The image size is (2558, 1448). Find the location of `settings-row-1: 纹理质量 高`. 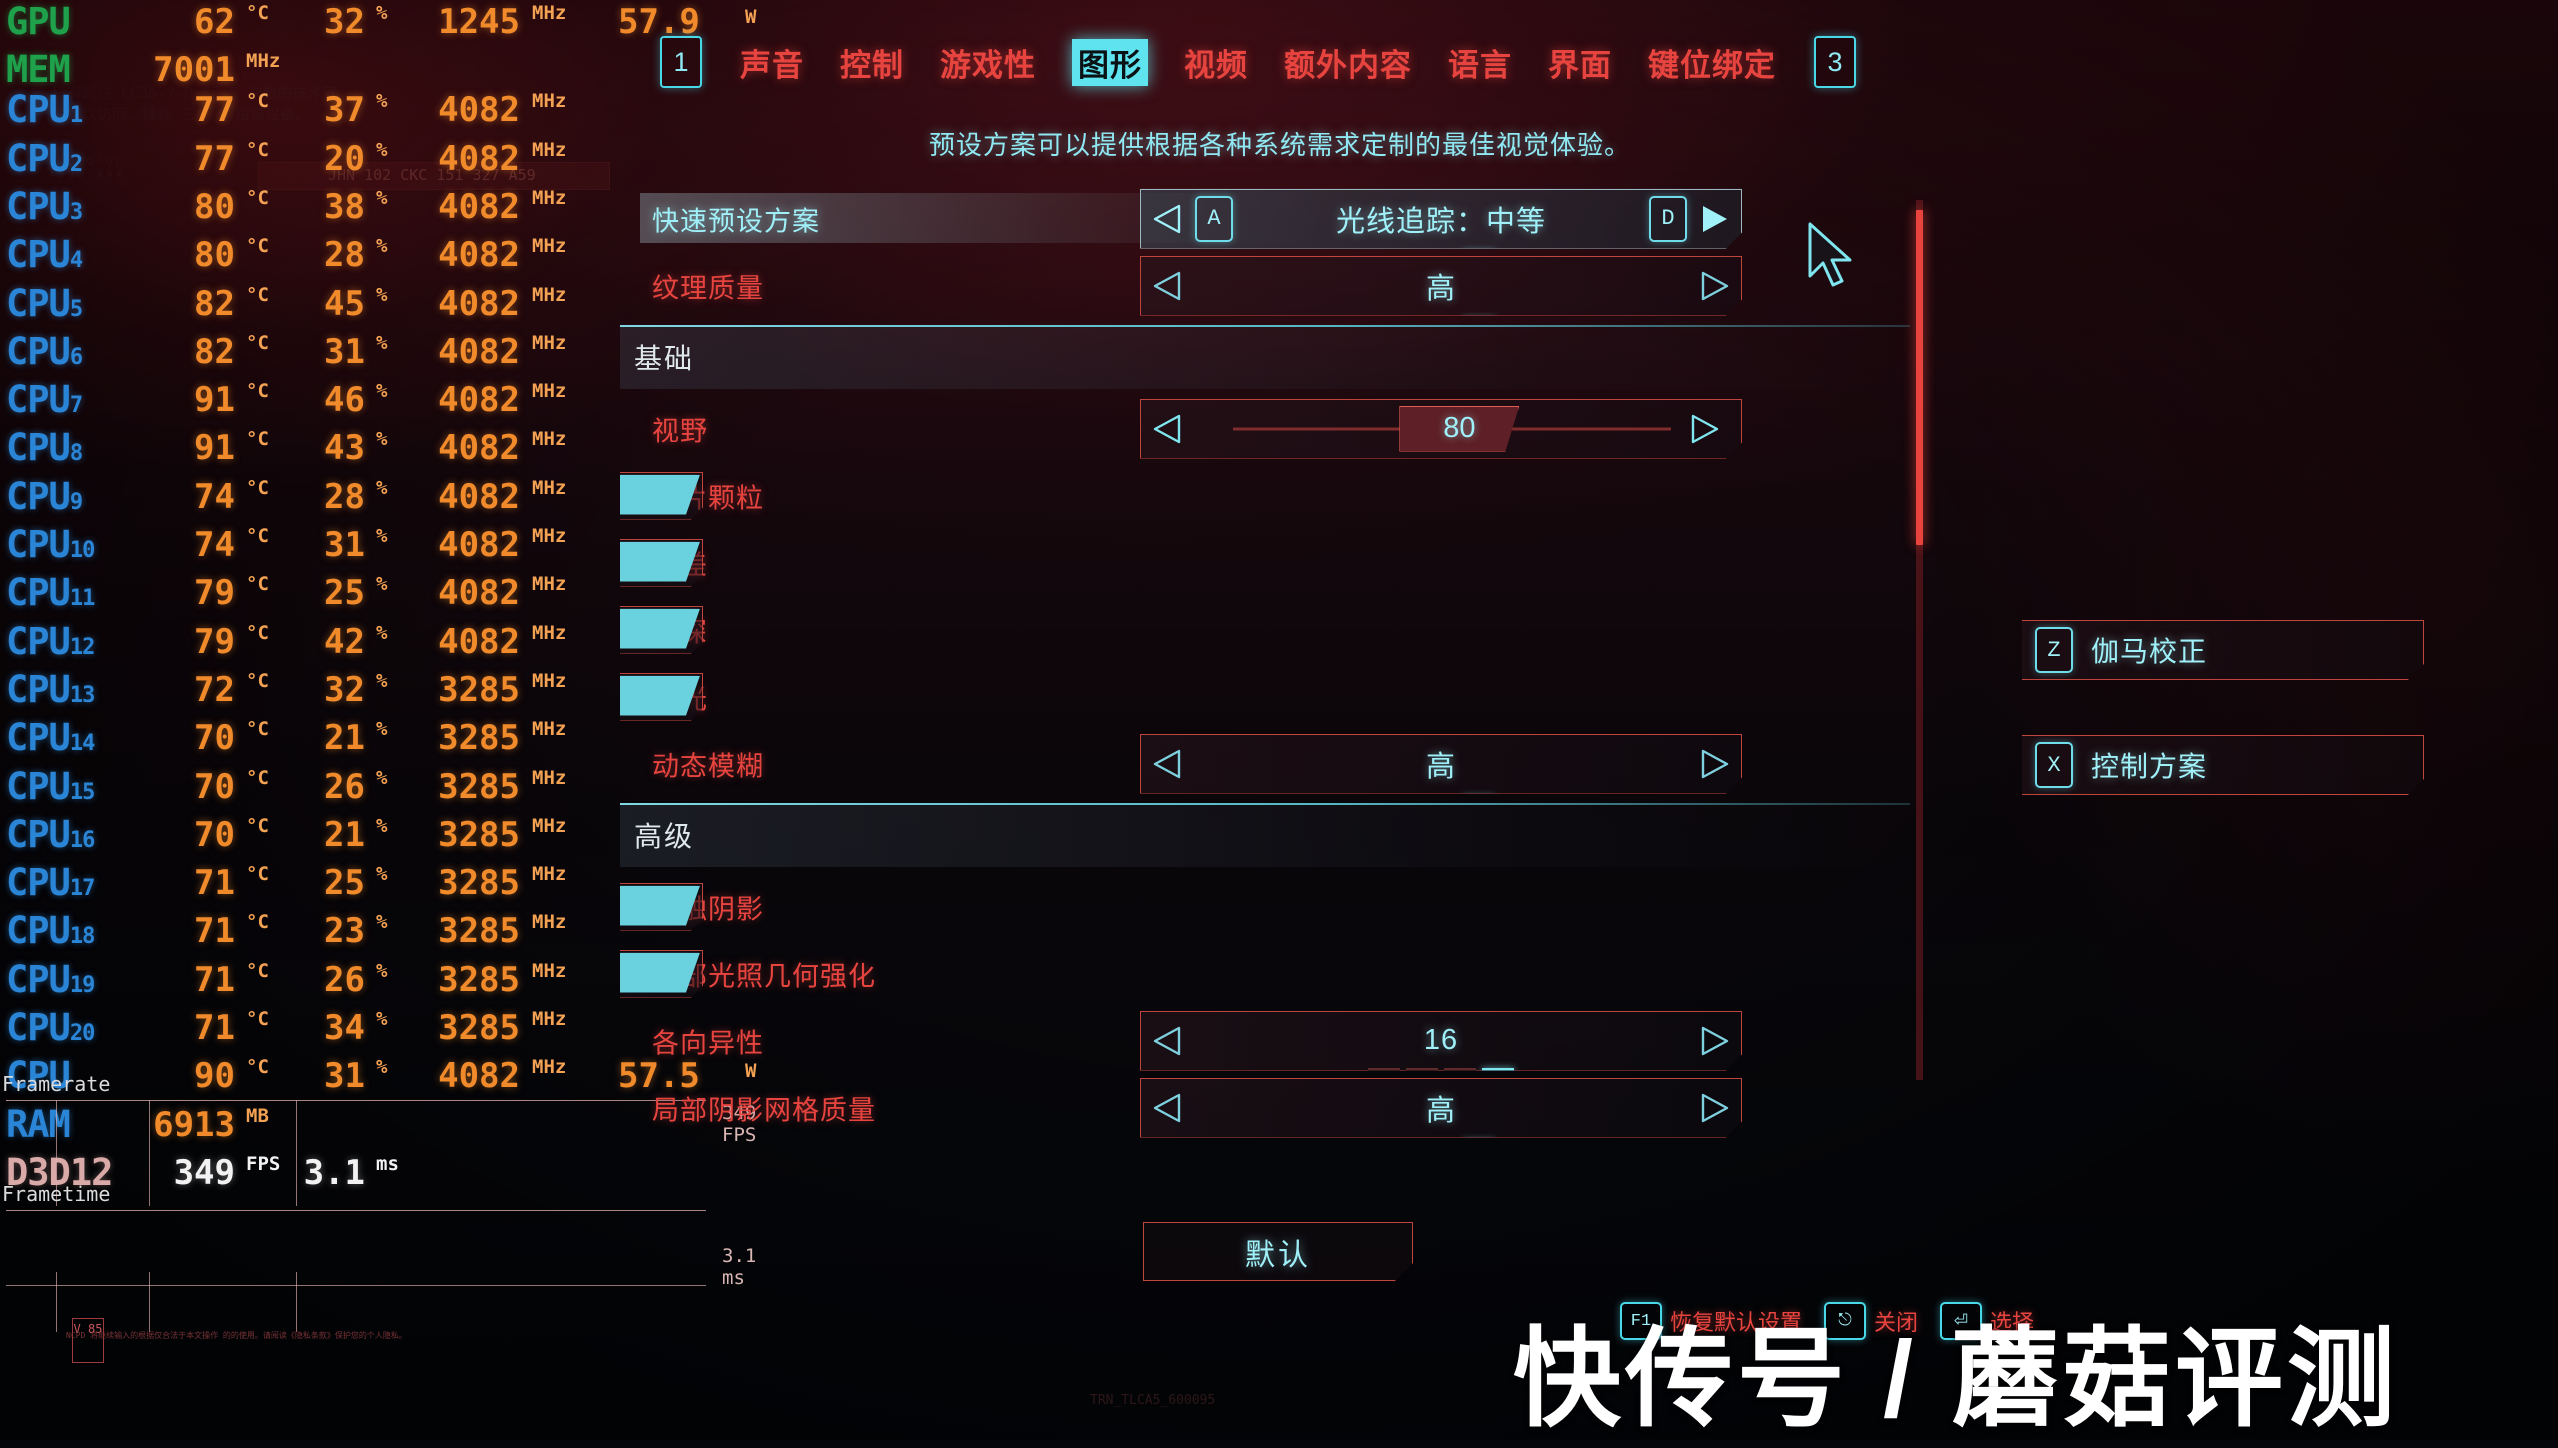

settings-row-1: 纹理质量 高 is located at coordinates (1280, 285).